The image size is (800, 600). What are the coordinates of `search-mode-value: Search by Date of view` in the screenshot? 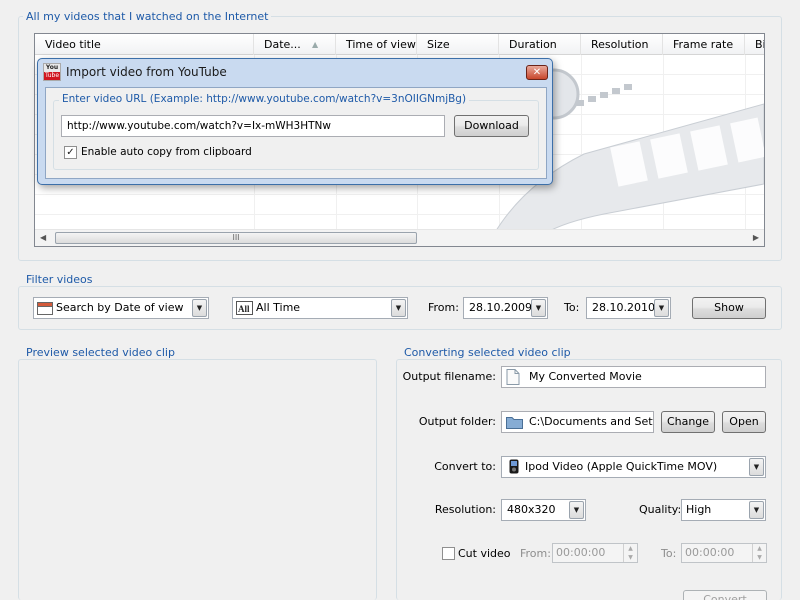 It's located at (120, 307).